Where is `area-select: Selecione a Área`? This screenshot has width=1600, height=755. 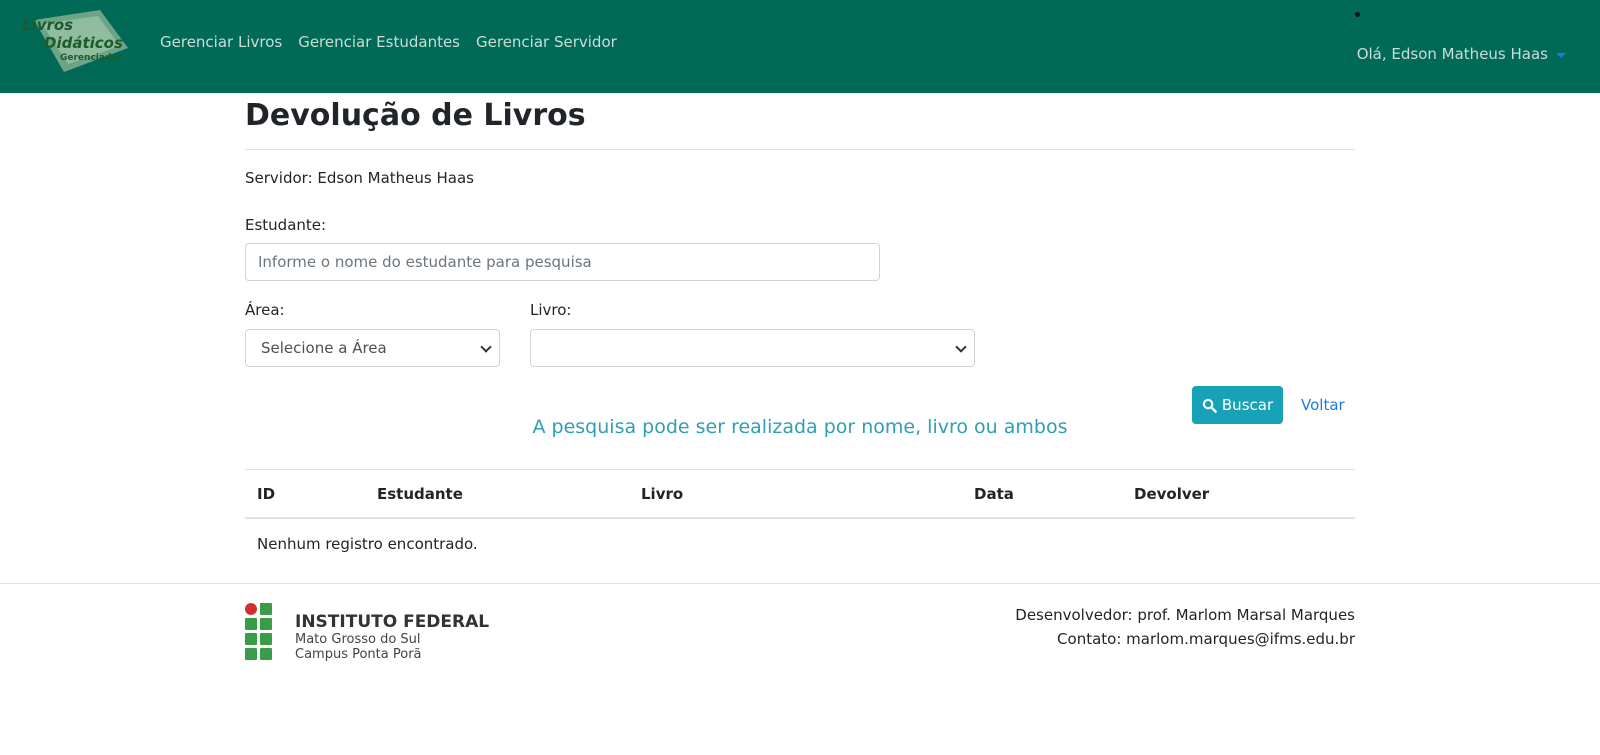 area-select: Selecione a Área is located at coordinates (372, 348).